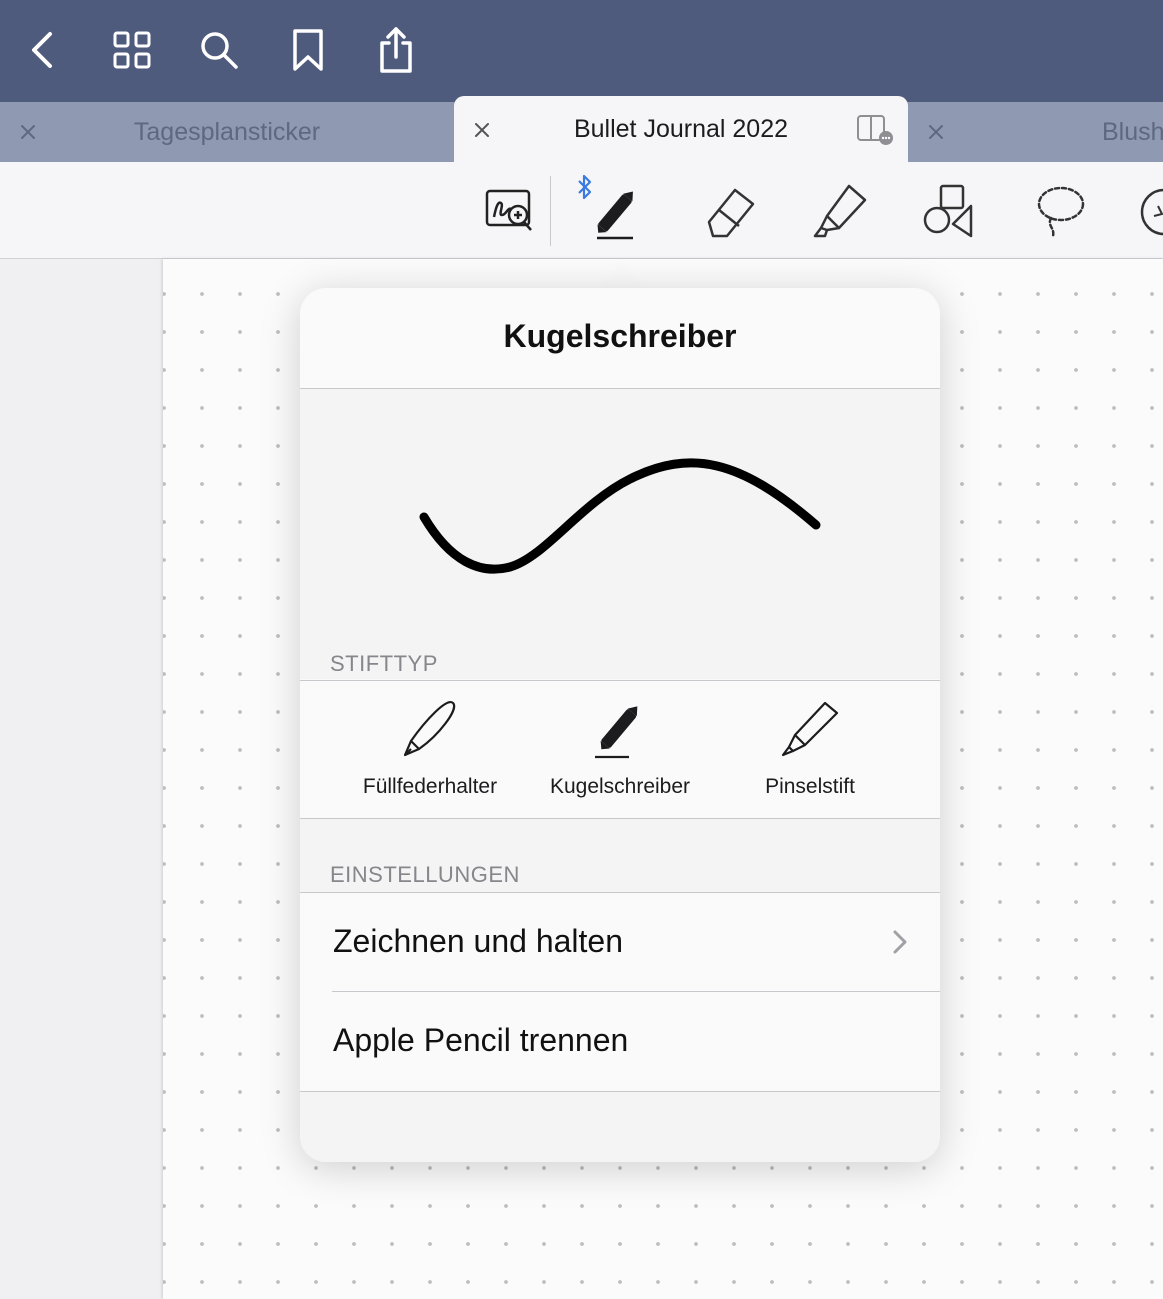  I want to click on pen-type-brush: Pinselstift, so click(810, 749).